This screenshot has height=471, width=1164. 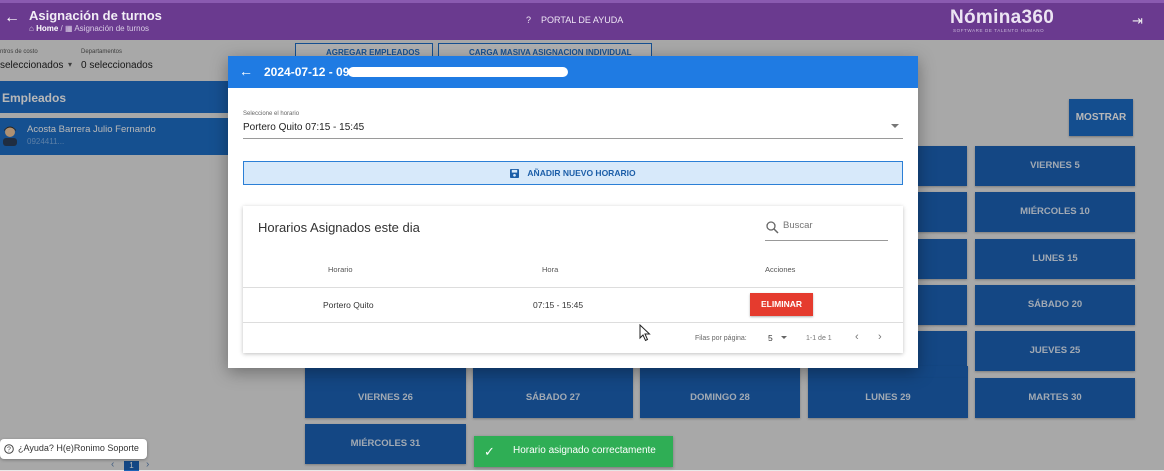 I want to click on help-chip-label: ¿Ayuda? H(e)Ronimo Soporte, so click(x=78, y=448).